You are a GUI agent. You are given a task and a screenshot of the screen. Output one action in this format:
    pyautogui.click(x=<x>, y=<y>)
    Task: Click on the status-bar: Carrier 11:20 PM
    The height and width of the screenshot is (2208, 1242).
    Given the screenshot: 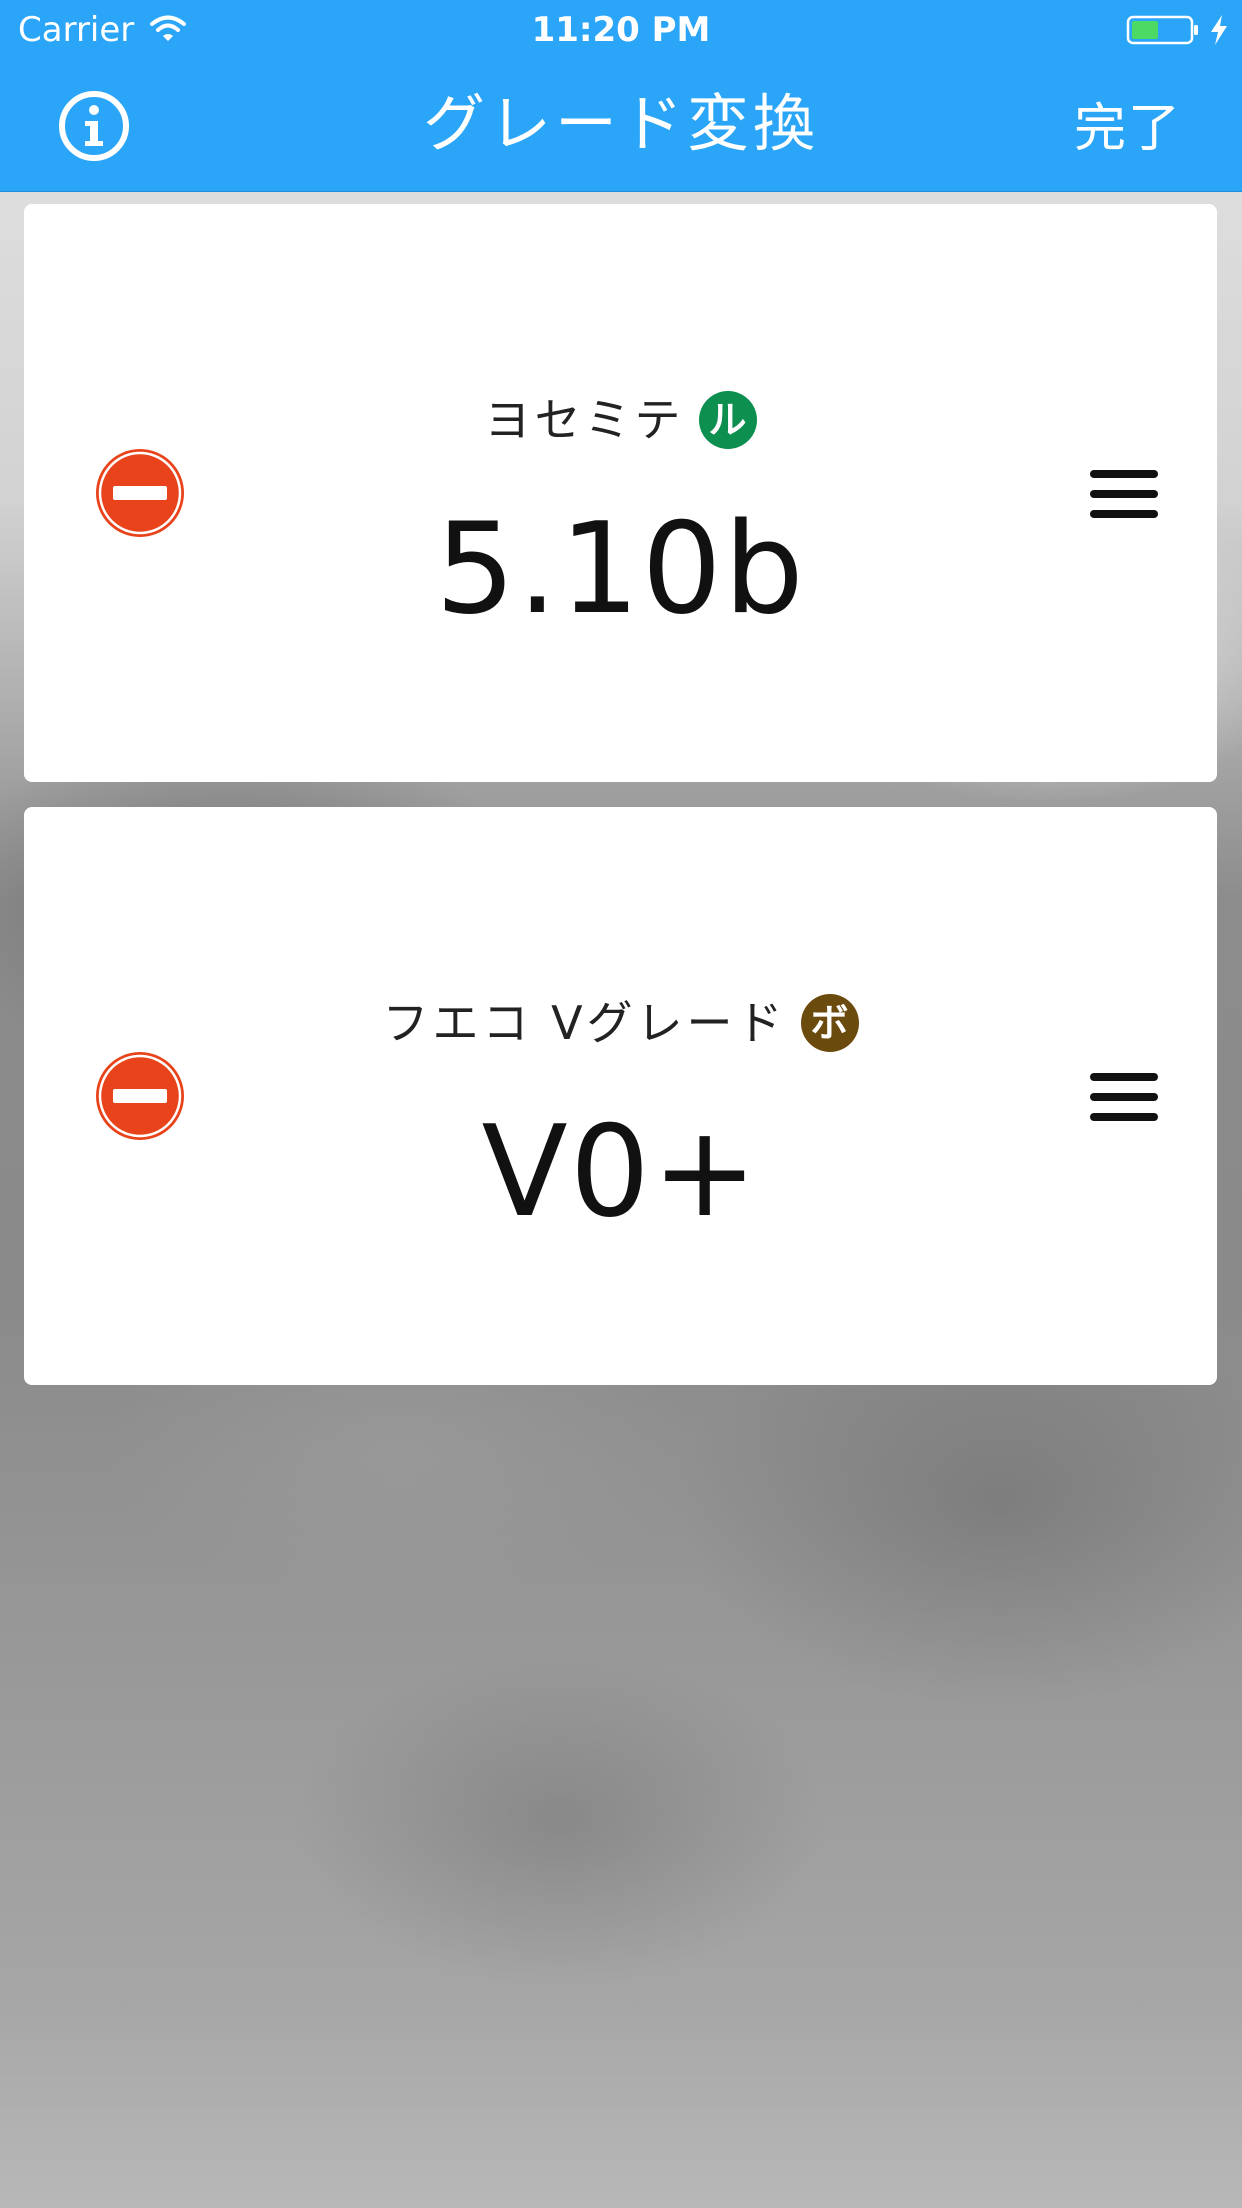 What is the action you would take?
    pyautogui.click(x=621, y=30)
    